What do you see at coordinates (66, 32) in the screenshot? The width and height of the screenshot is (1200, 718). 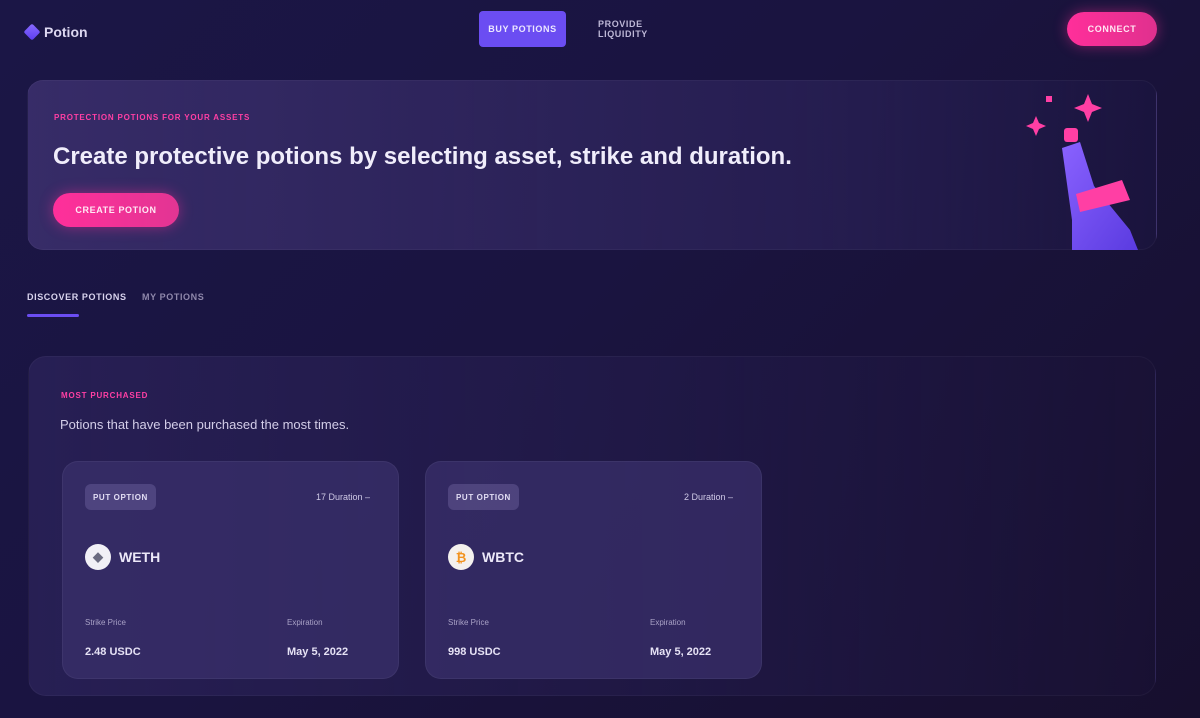 I see `logo-text: Potion` at bounding box center [66, 32].